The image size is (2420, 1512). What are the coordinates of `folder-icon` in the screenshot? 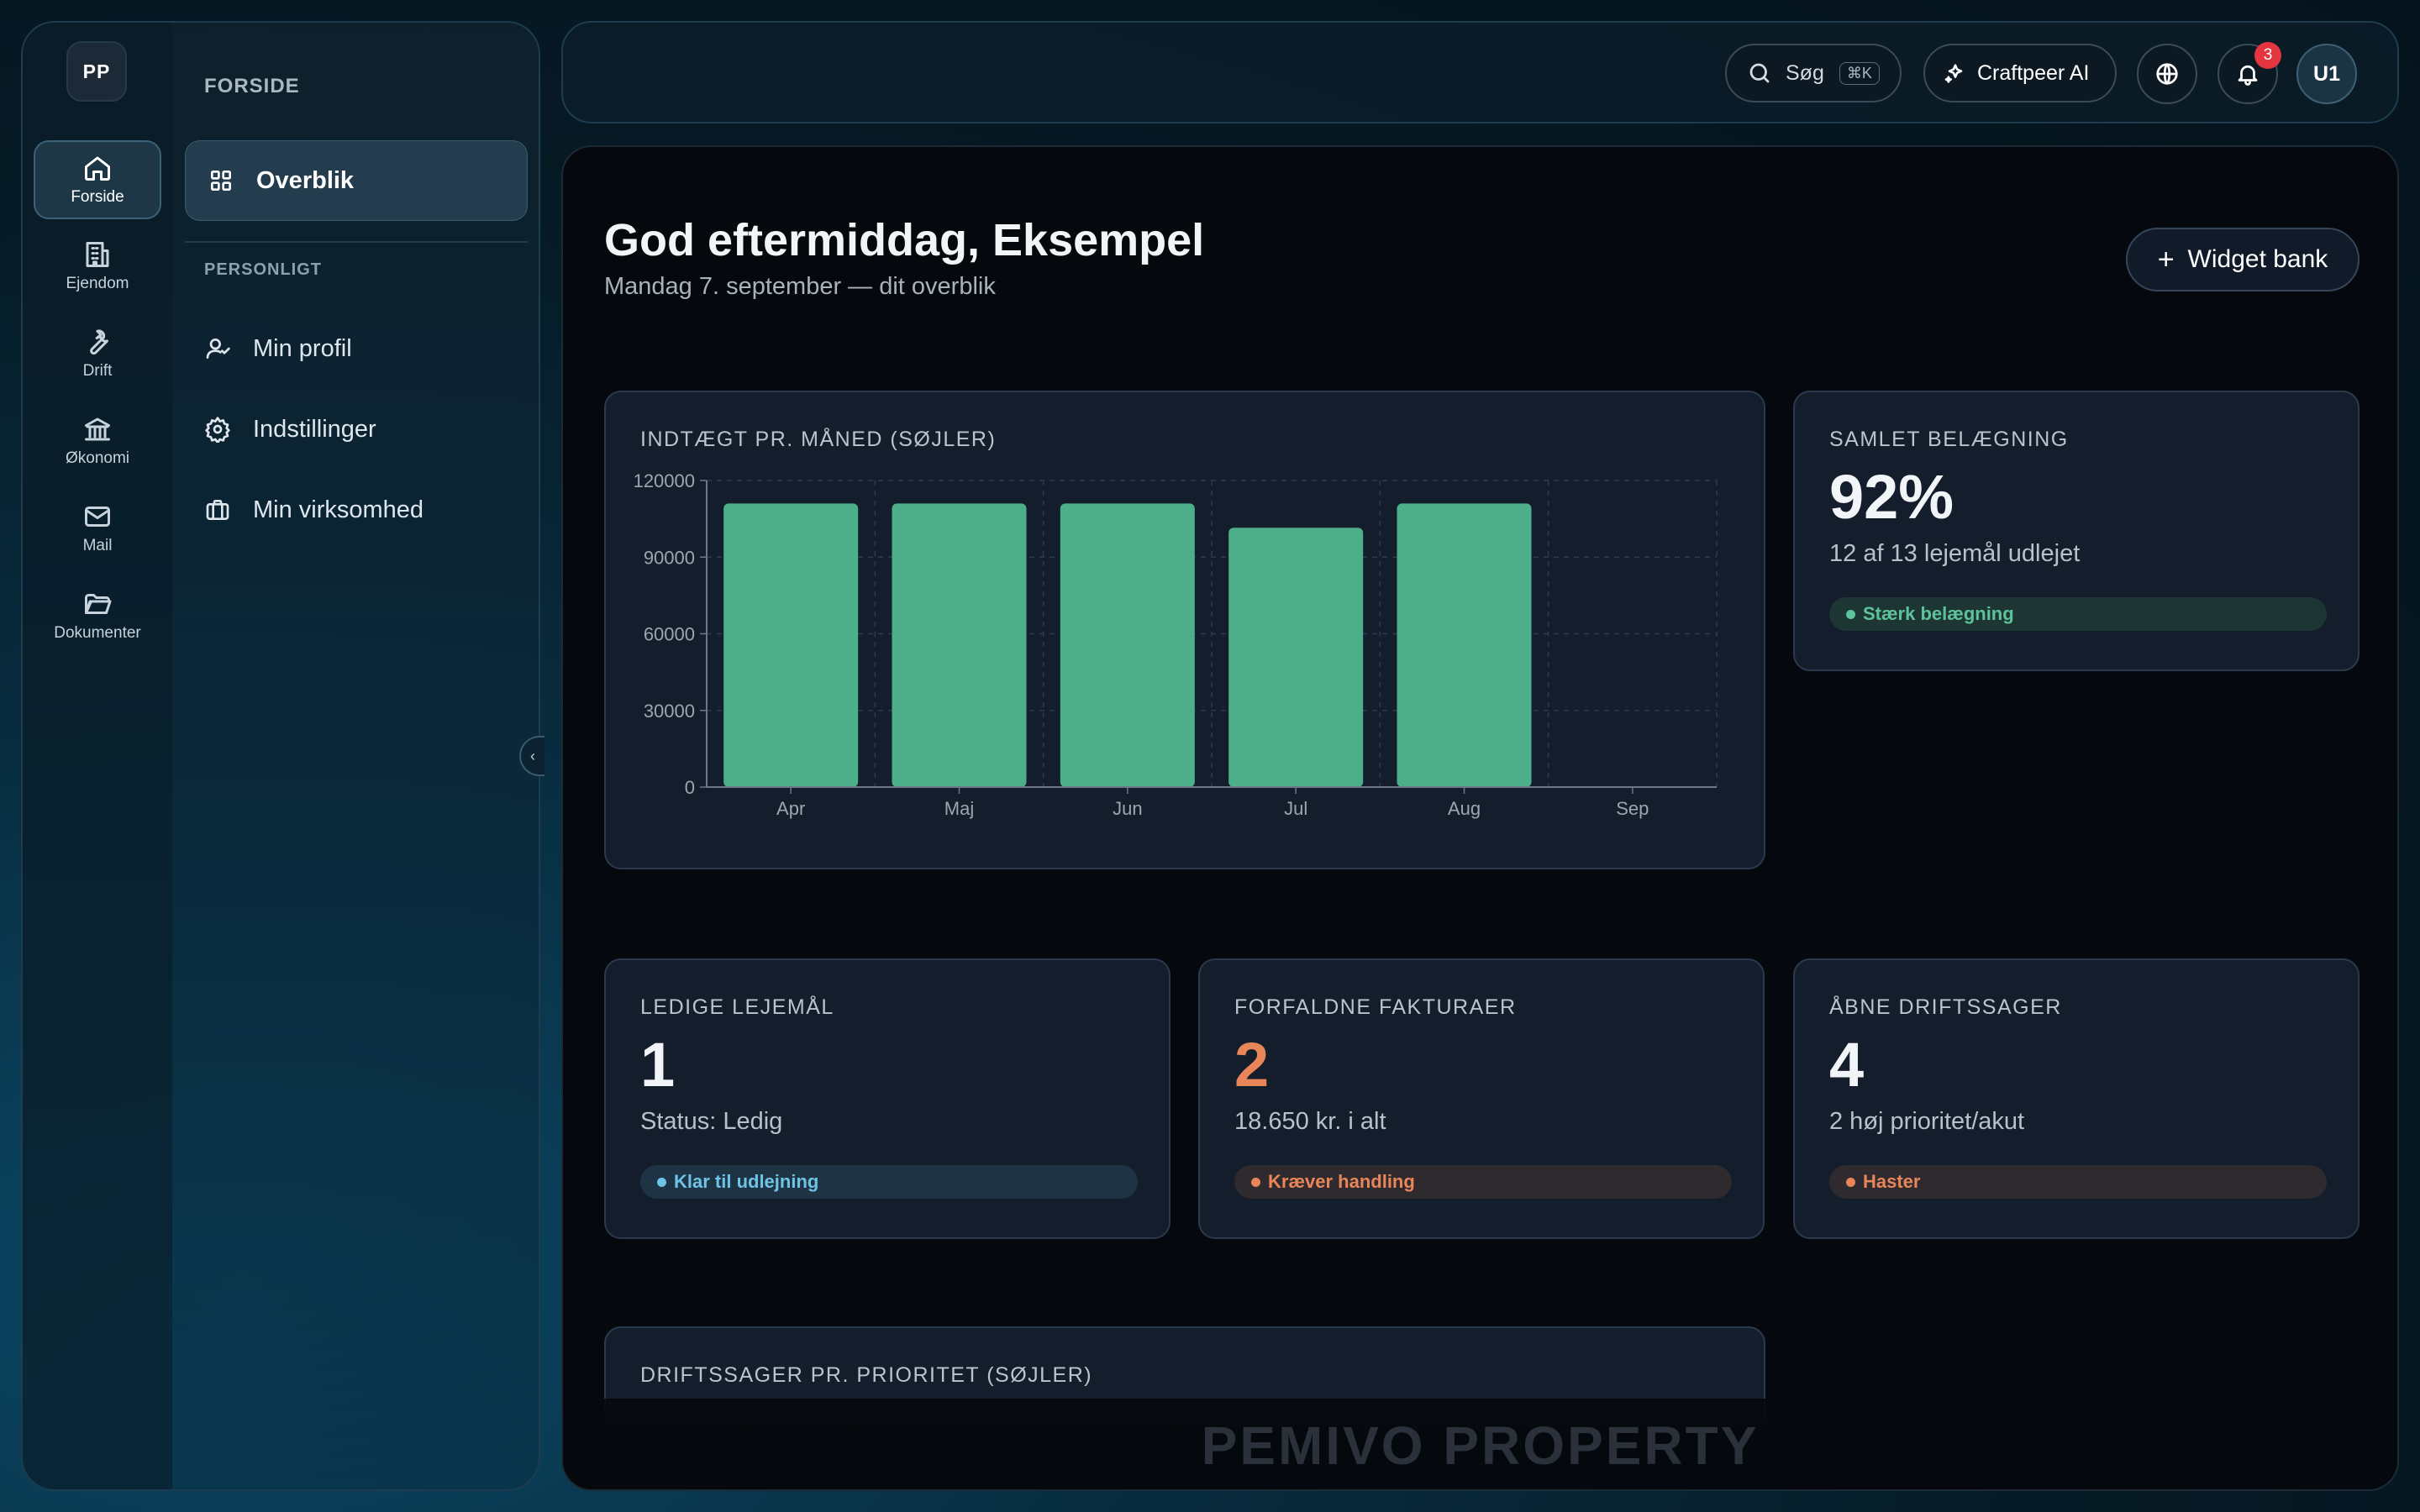 It's located at (98, 604).